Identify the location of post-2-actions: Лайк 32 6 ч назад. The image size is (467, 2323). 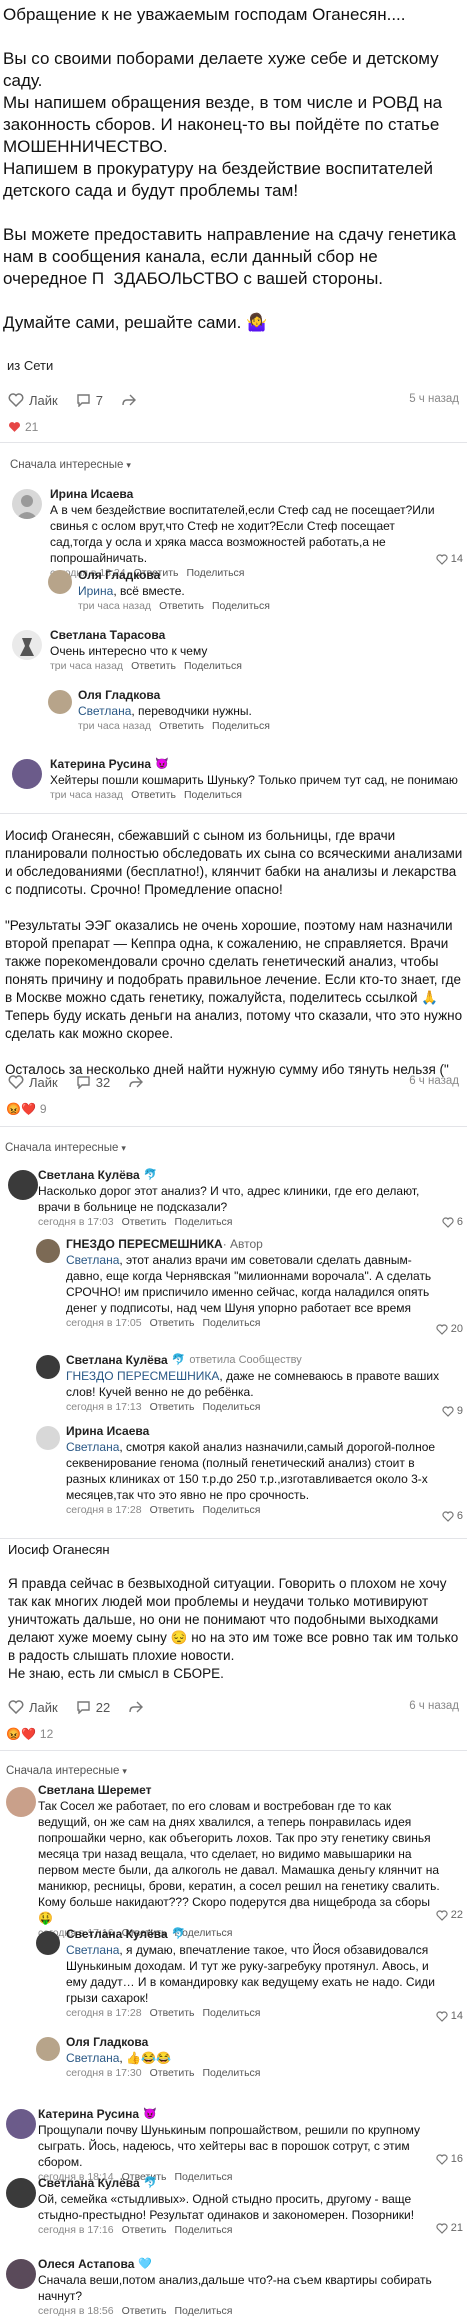
(235, 1082).